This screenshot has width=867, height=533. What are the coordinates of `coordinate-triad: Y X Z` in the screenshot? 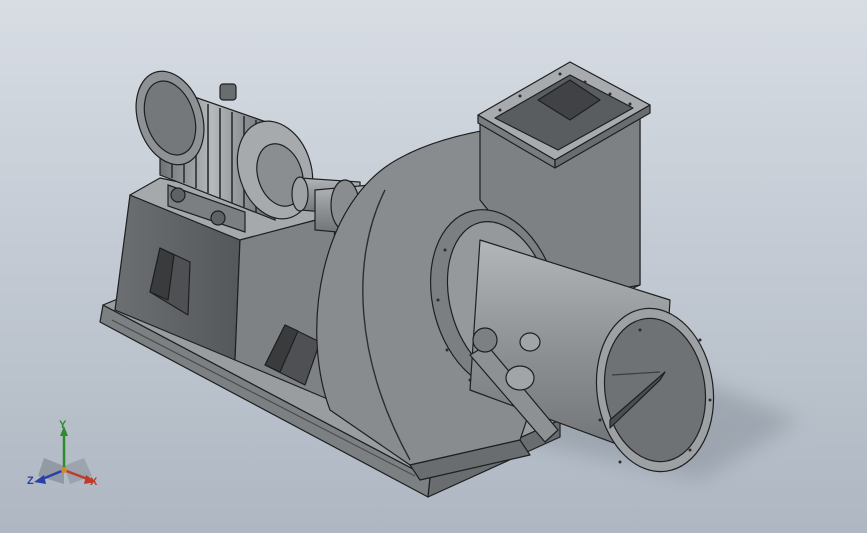 It's located at (69, 458).